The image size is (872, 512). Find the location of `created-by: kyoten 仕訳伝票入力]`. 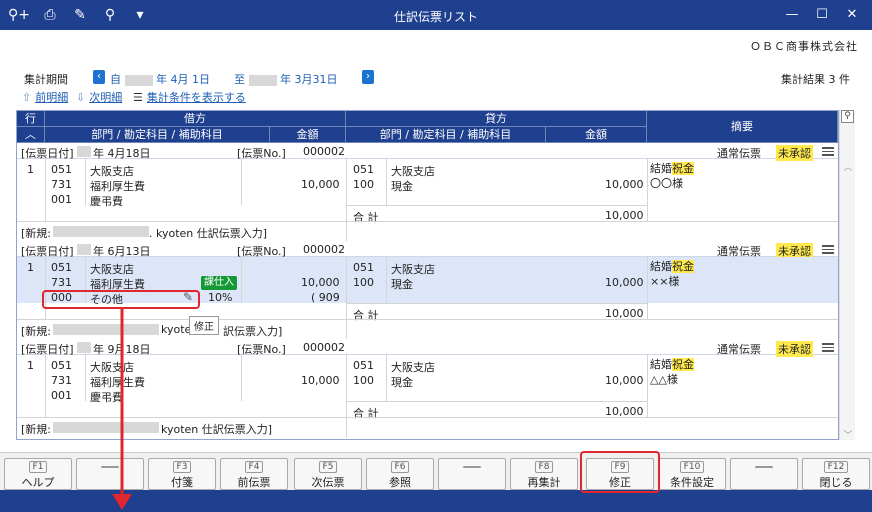

created-by: kyoten 仕訳伝票入力] is located at coordinates (217, 429).